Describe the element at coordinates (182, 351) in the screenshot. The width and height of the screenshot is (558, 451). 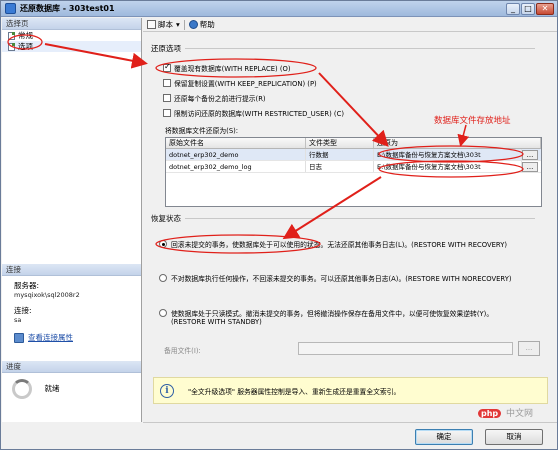
I see `standby-file-label: 备用文件(I):` at that location.